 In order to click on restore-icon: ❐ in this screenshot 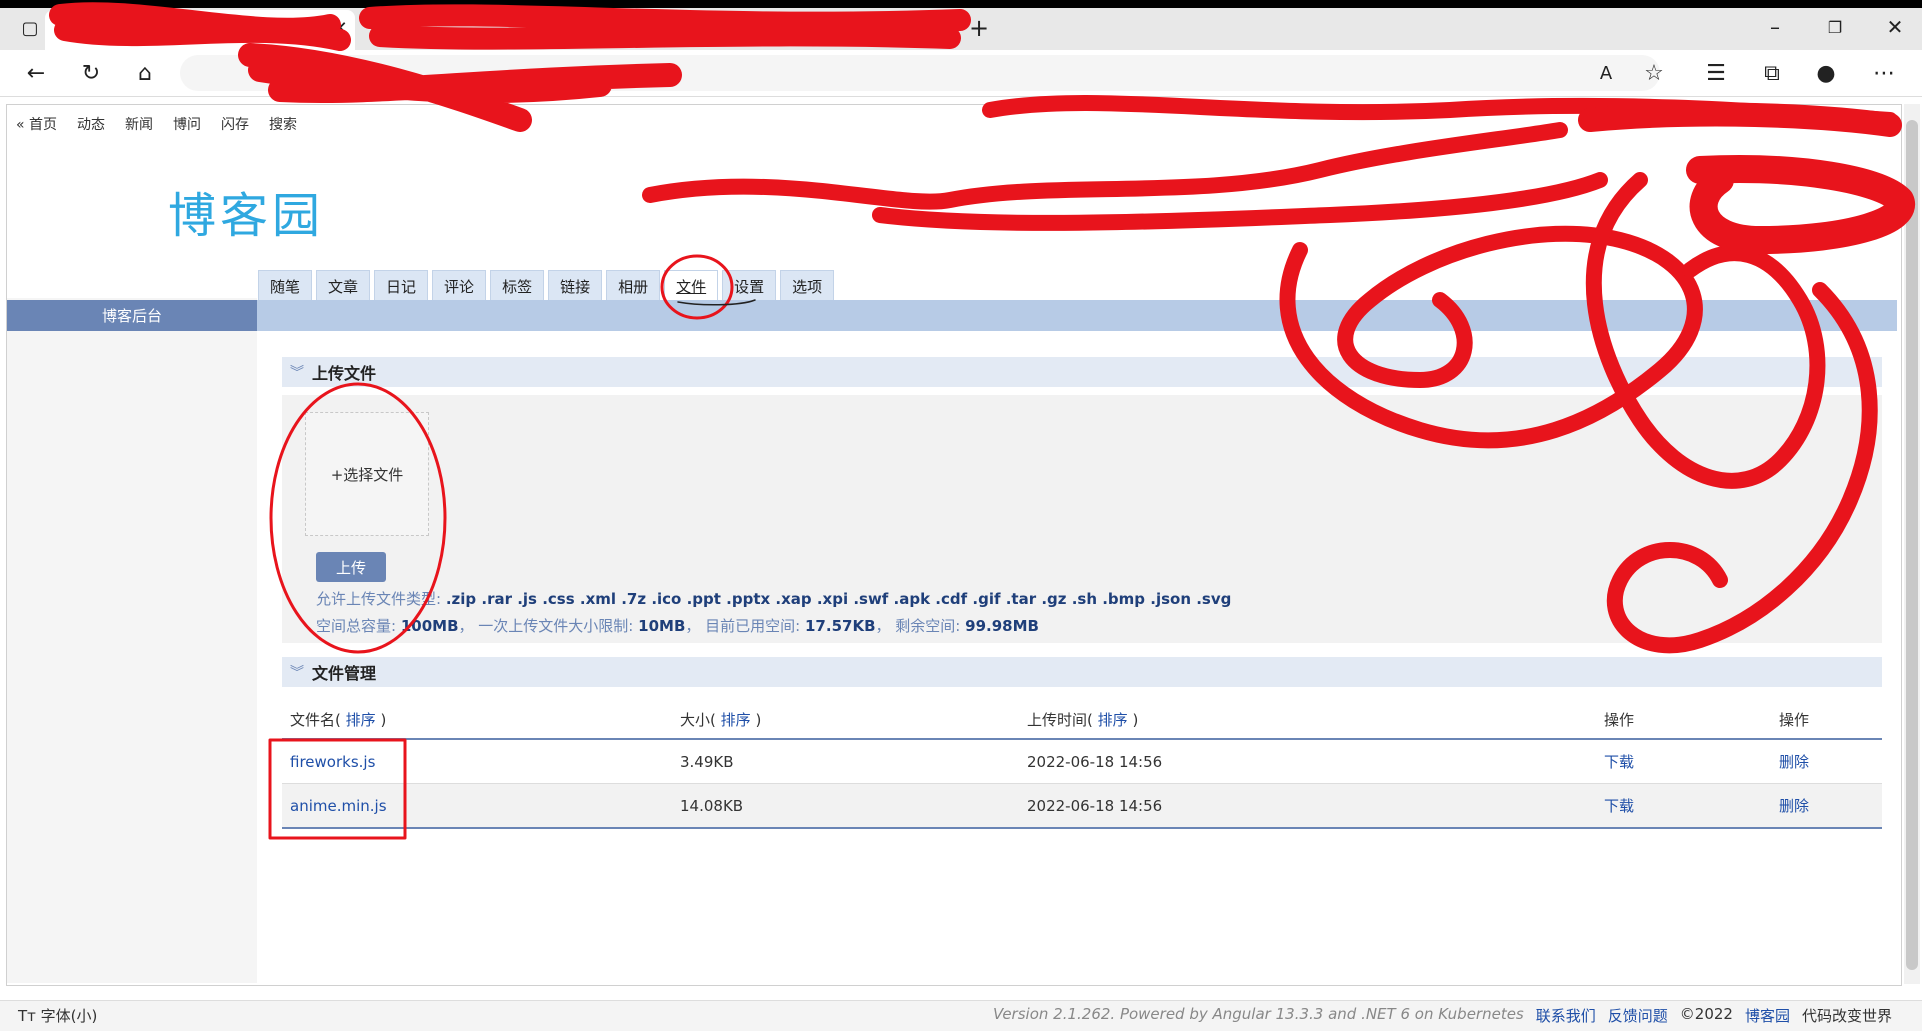, I will do `click(1835, 27)`.